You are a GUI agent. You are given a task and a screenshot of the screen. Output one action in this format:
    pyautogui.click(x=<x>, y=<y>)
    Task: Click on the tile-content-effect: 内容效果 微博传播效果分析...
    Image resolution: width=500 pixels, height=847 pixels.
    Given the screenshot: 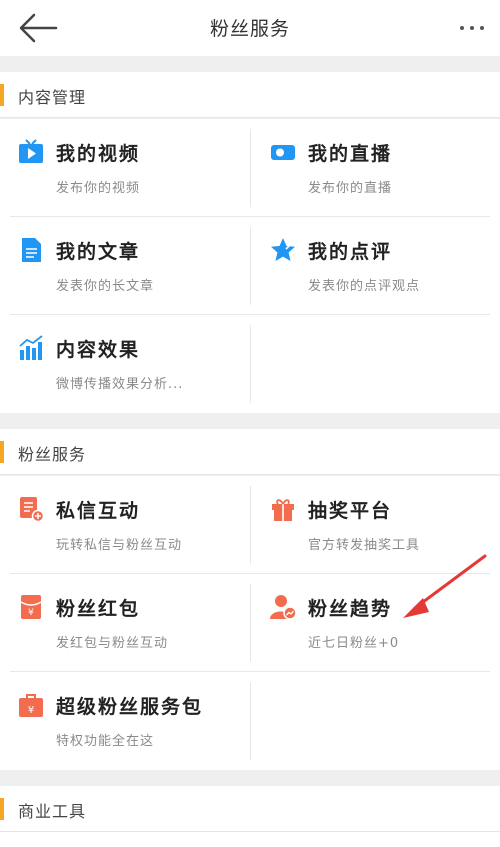 What is the action you would take?
    pyautogui.click(x=125, y=364)
    